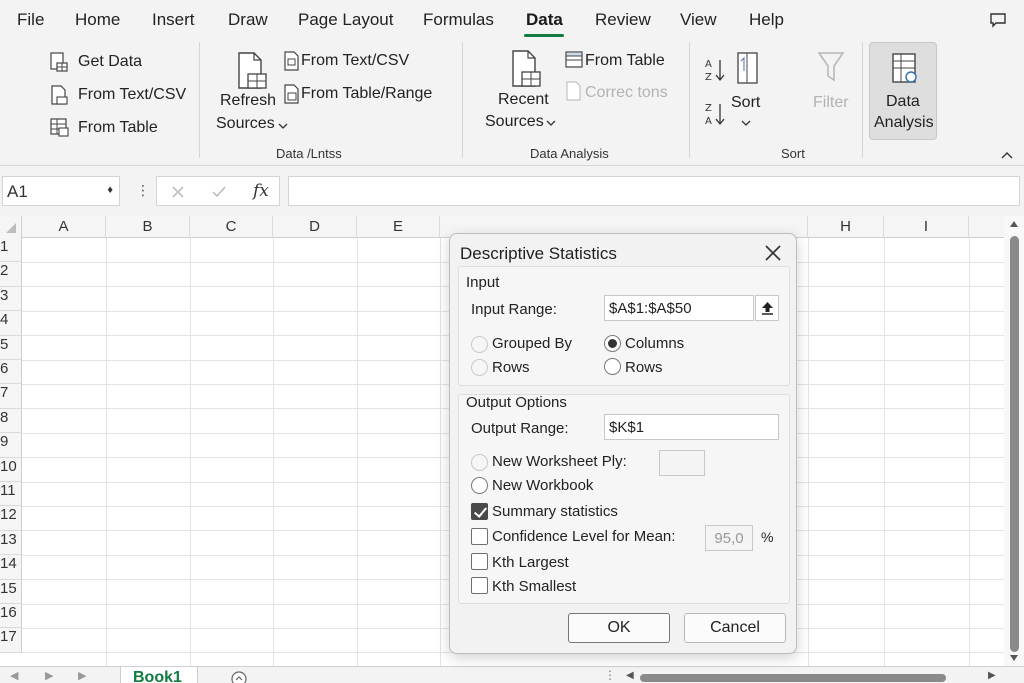  I want to click on sheet-tab-active: Book1, so click(159, 675).